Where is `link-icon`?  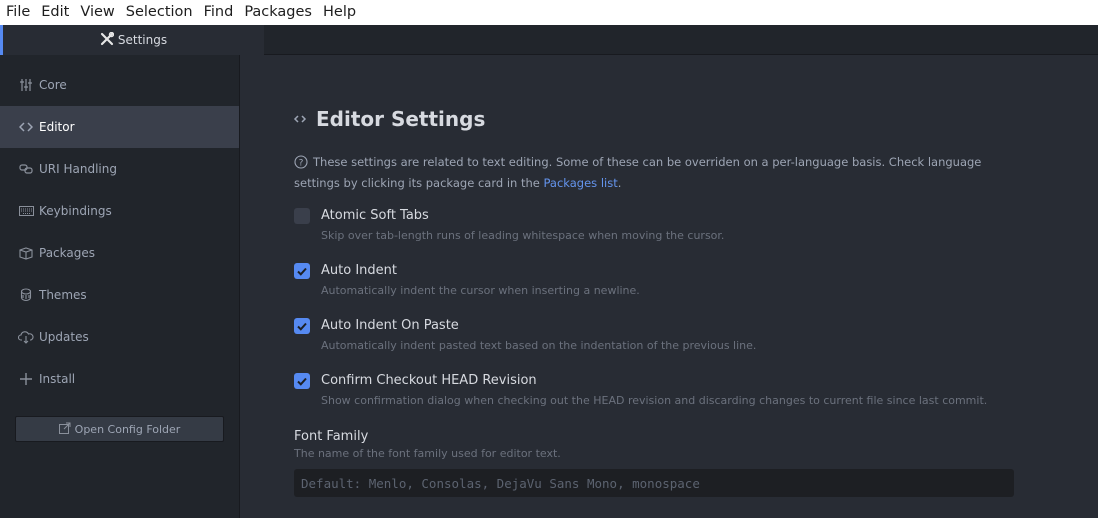 link-icon is located at coordinates (26, 169).